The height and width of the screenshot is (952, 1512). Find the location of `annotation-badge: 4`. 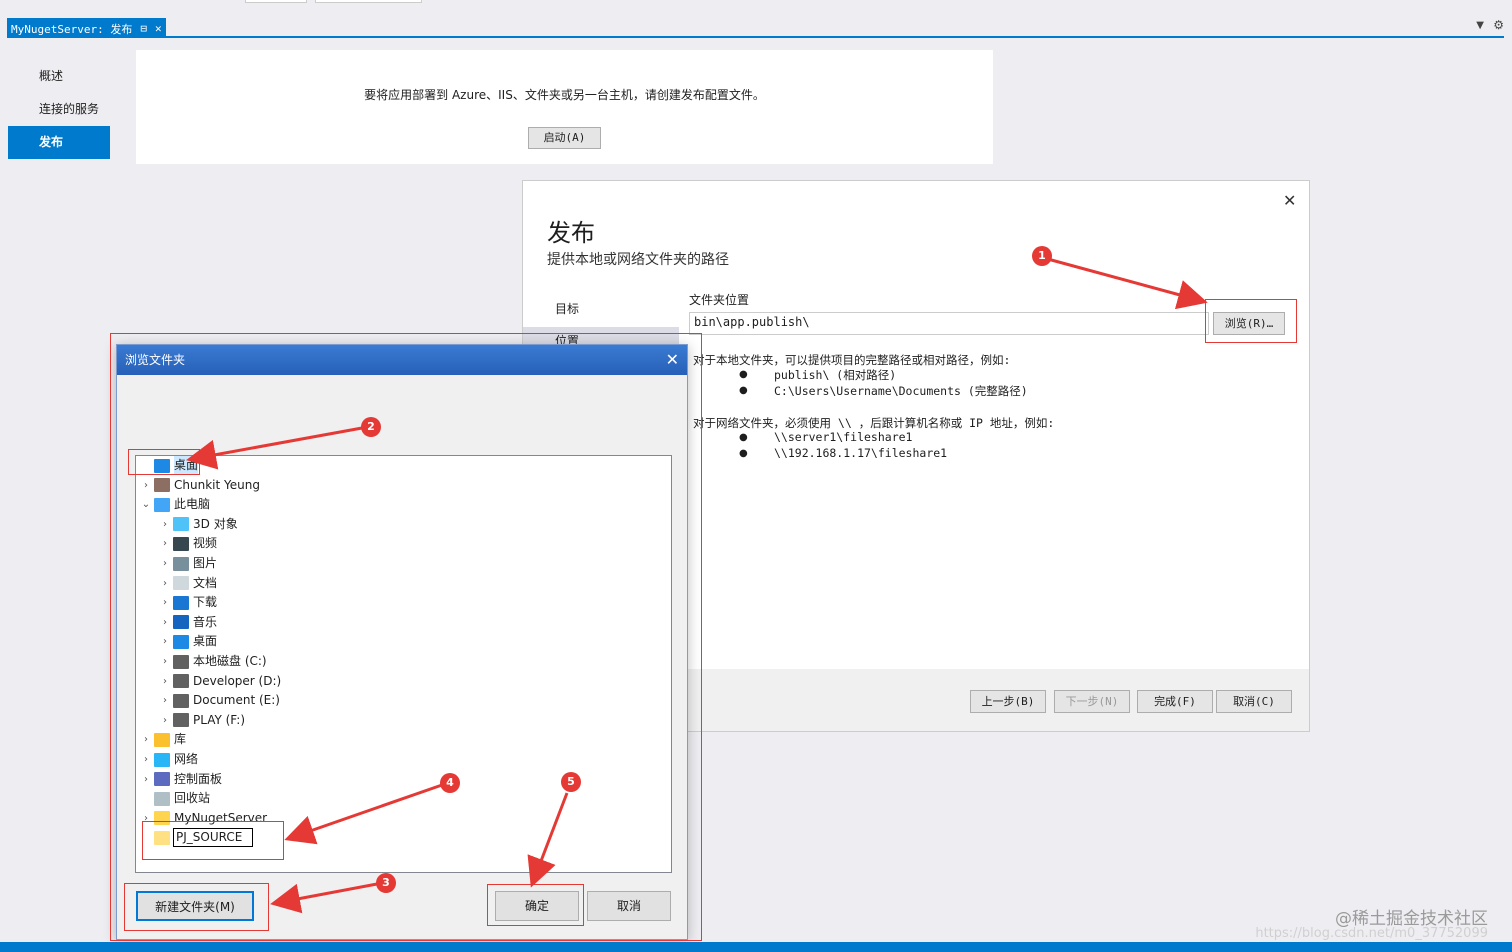

annotation-badge: 4 is located at coordinates (450, 783).